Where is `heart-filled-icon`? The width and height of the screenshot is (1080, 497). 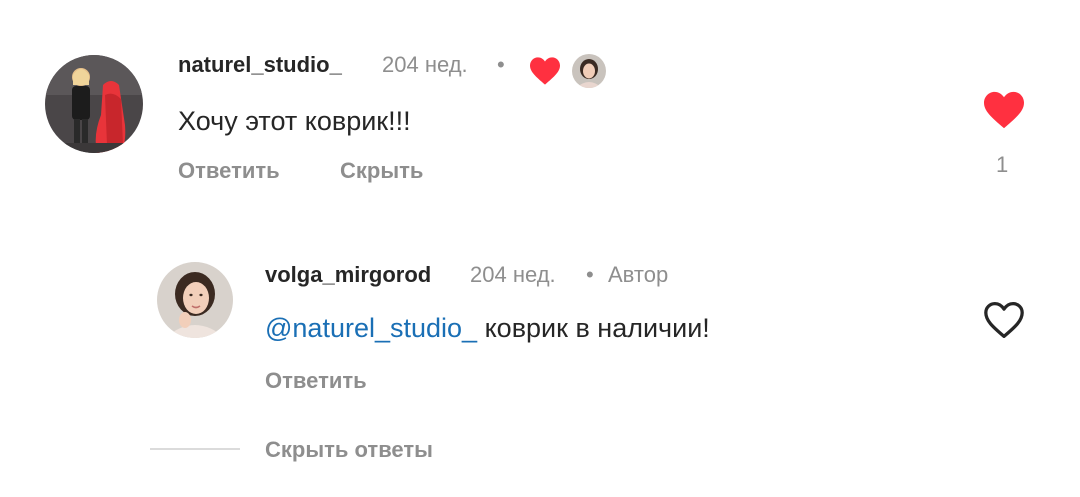 heart-filled-icon is located at coordinates (1004, 110).